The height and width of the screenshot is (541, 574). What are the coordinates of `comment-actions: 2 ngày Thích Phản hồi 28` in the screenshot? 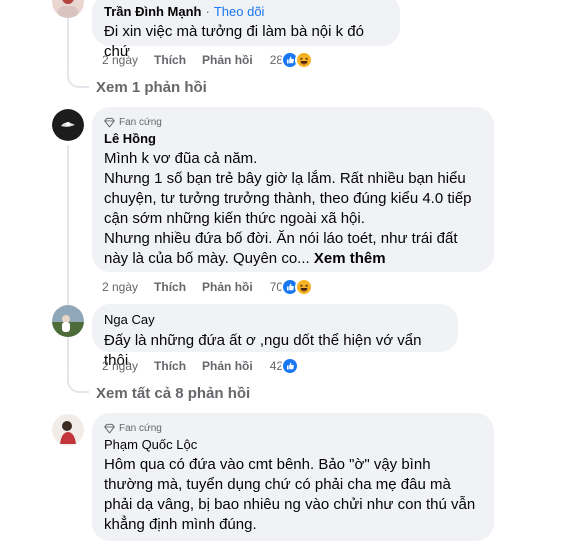 It's located at (208, 60).